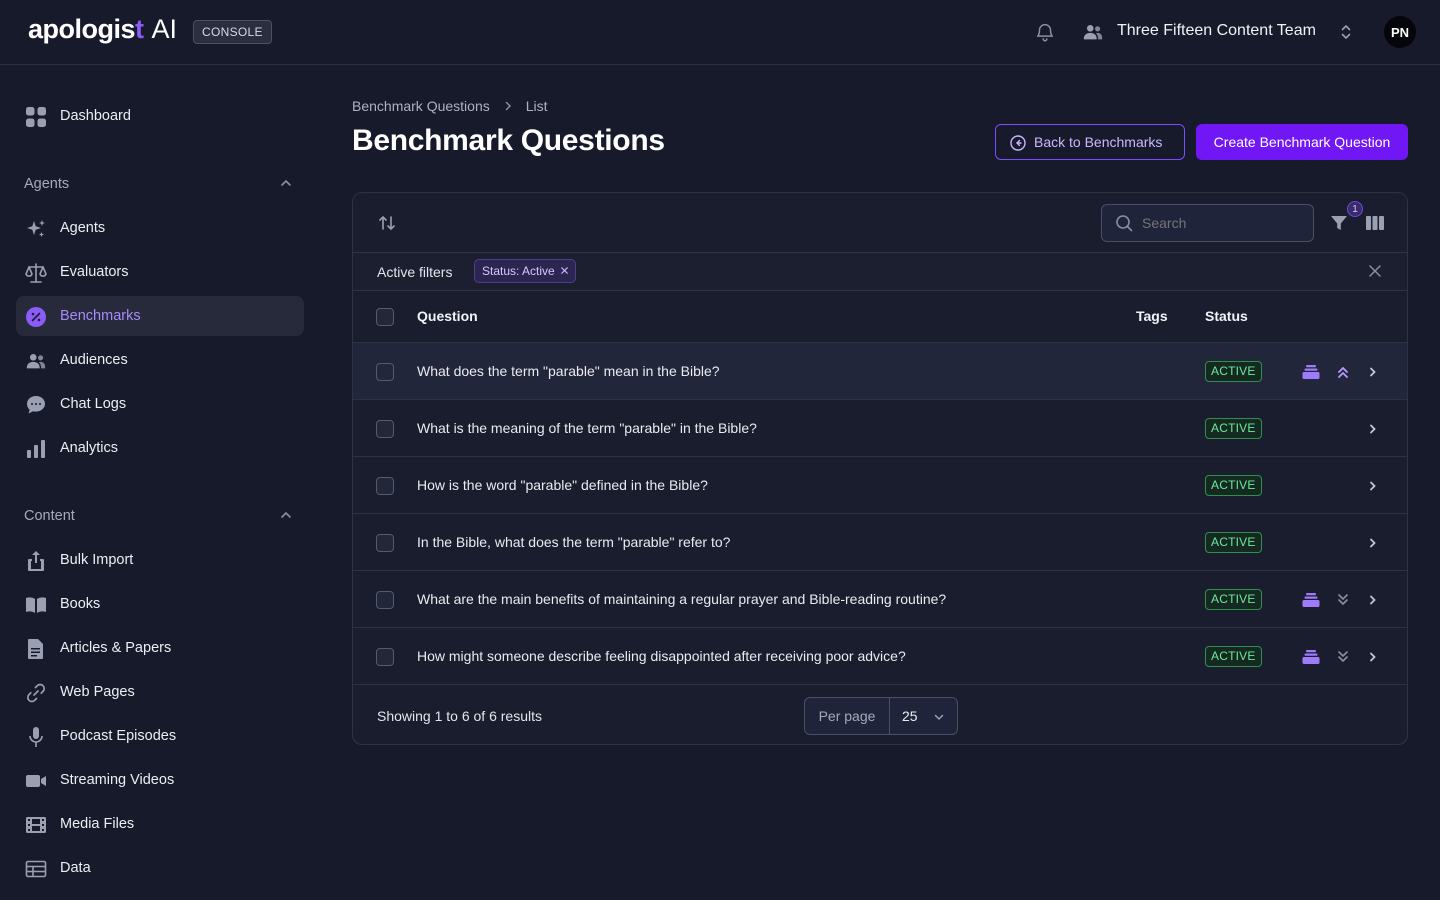 The width and height of the screenshot is (1440, 900). What do you see at coordinates (36, 273) in the screenshot?
I see `scale-icon` at bounding box center [36, 273].